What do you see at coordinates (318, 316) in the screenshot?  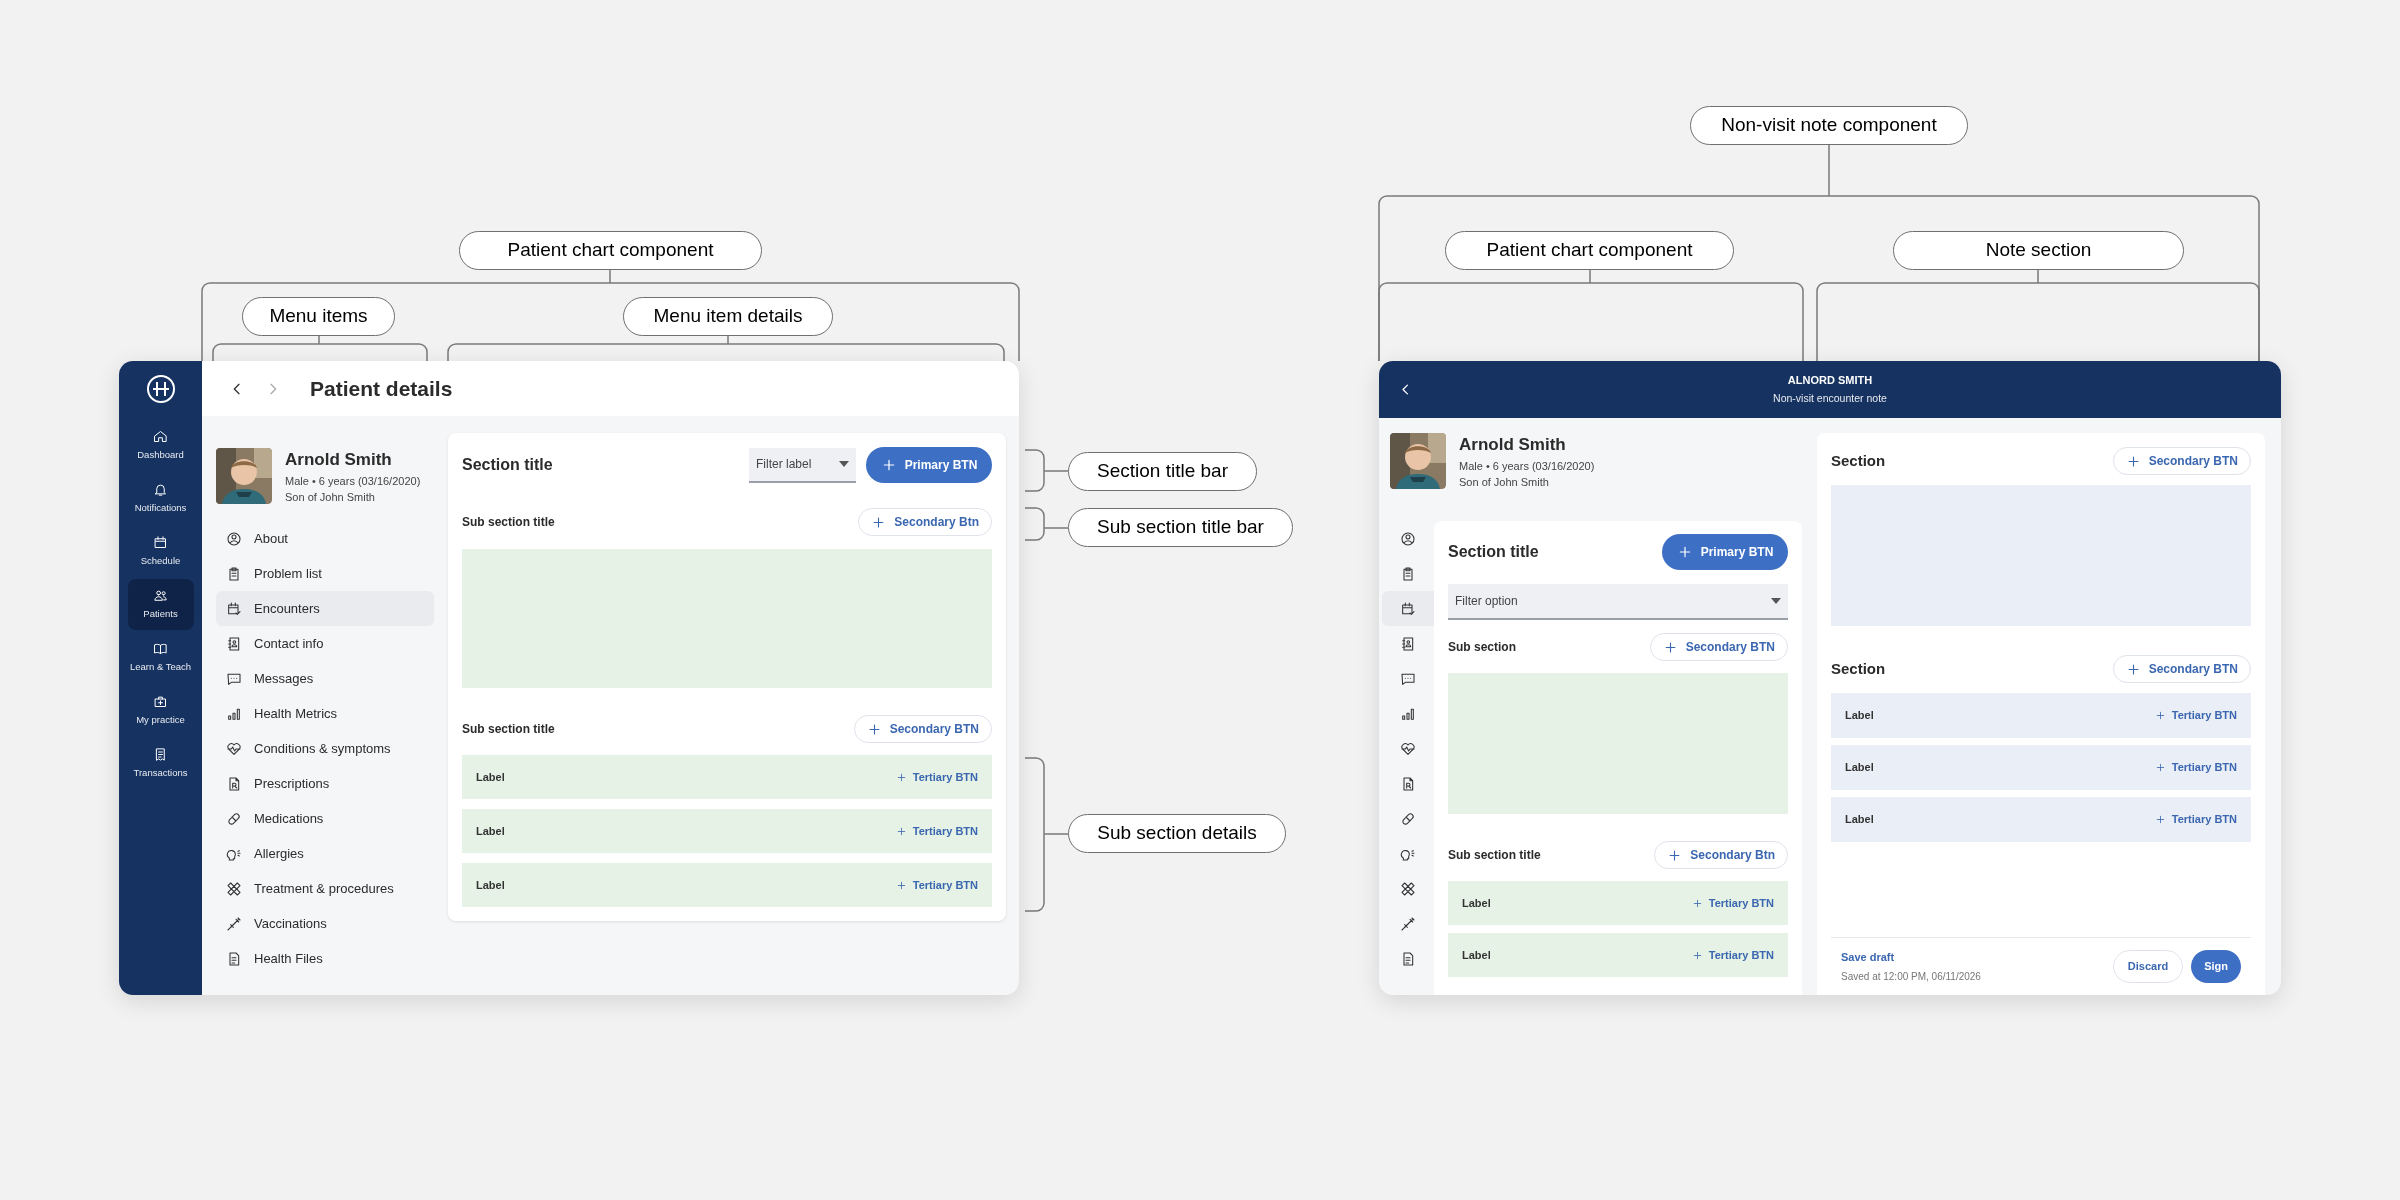 I see `annotation-label: Menu items` at bounding box center [318, 316].